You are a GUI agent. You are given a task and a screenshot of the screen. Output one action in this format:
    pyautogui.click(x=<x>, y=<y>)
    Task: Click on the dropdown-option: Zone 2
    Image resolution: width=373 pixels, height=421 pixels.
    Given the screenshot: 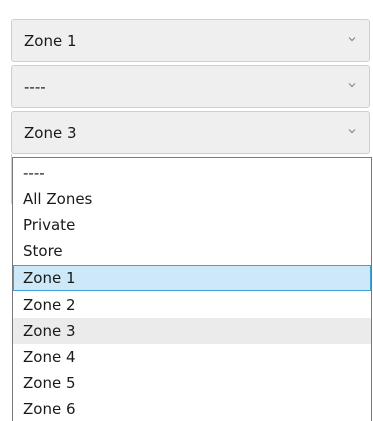 What is the action you would take?
    pyautogui.click(x=192, y=305)
    